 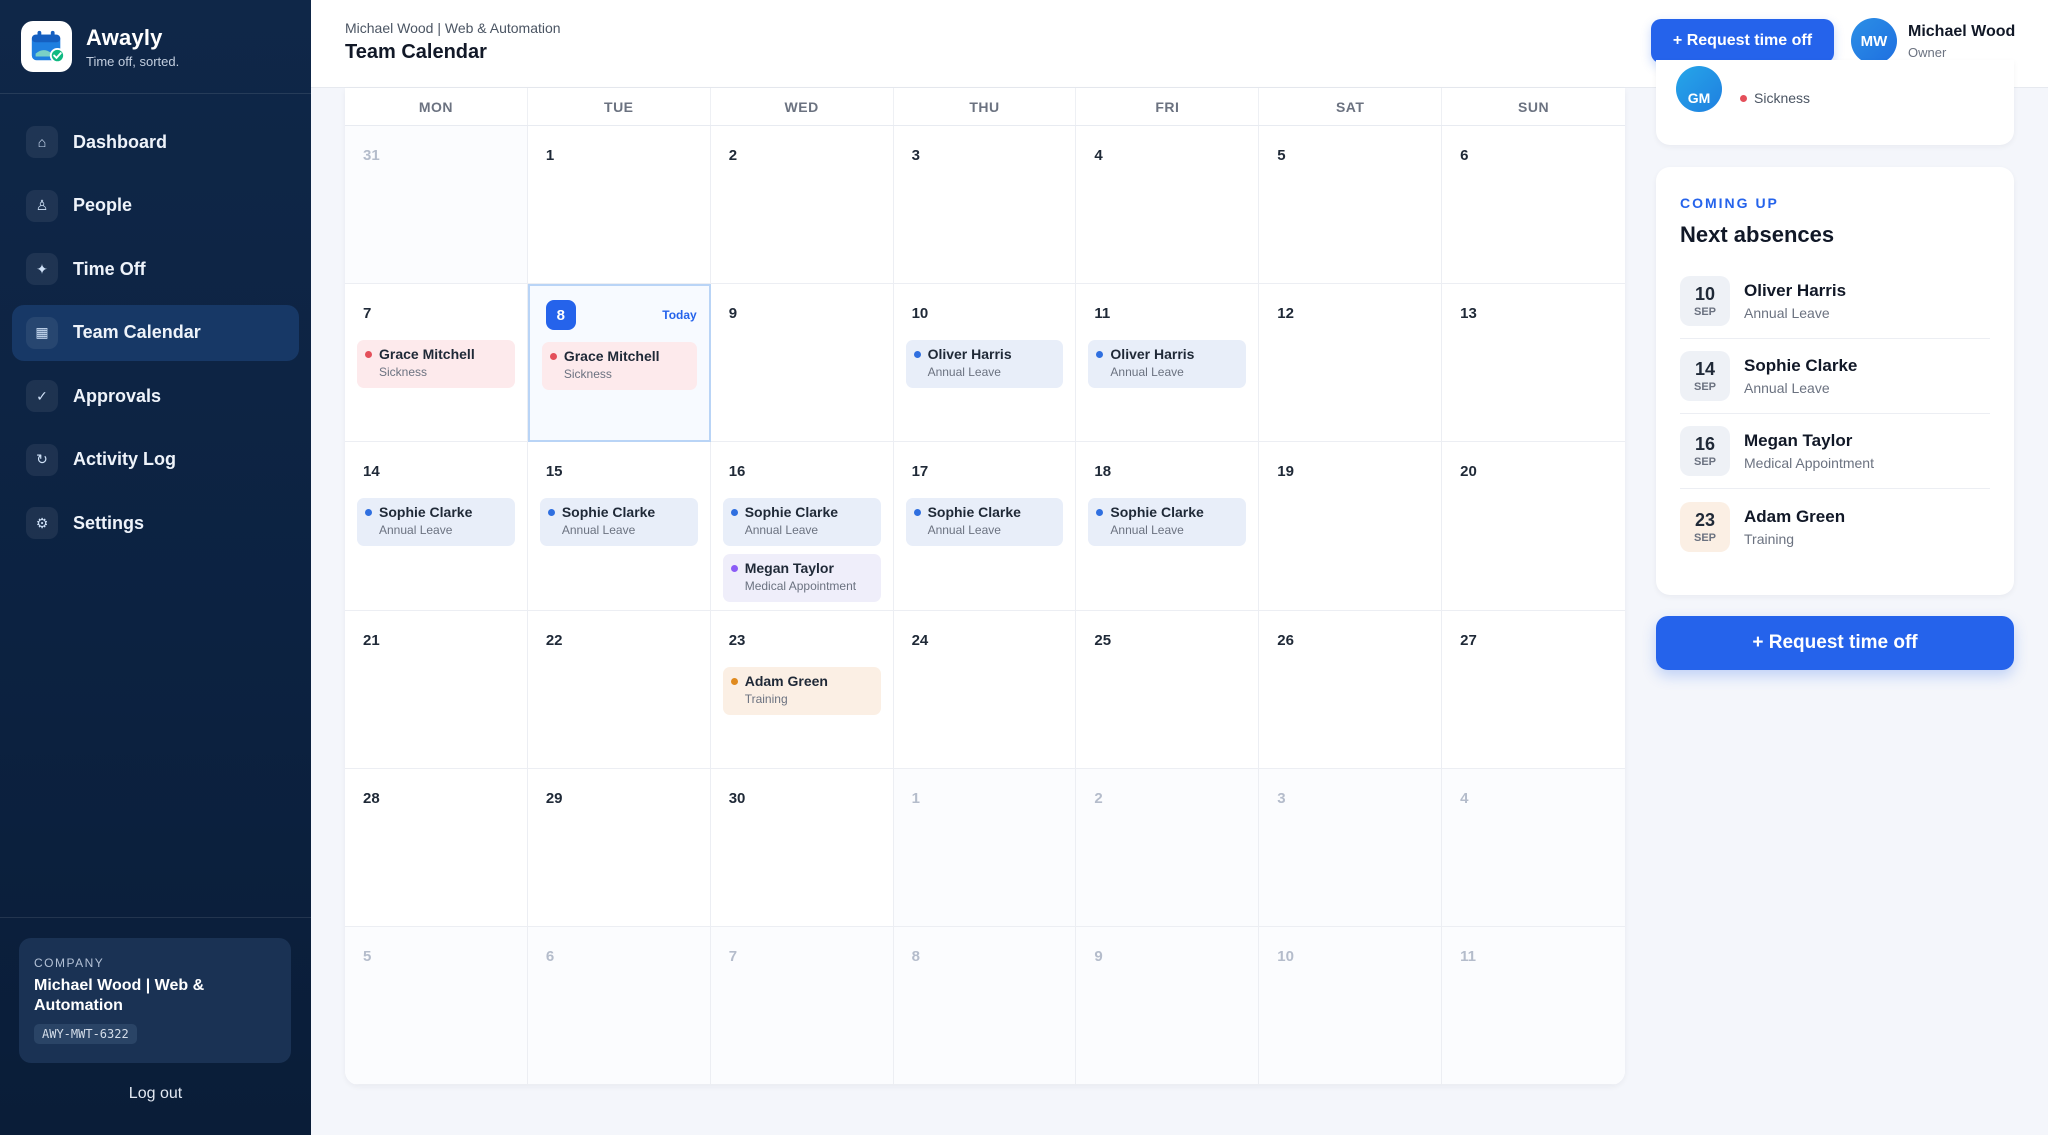 I want to click on absence-event: Adam Green Training, so click(x=801, y=691).